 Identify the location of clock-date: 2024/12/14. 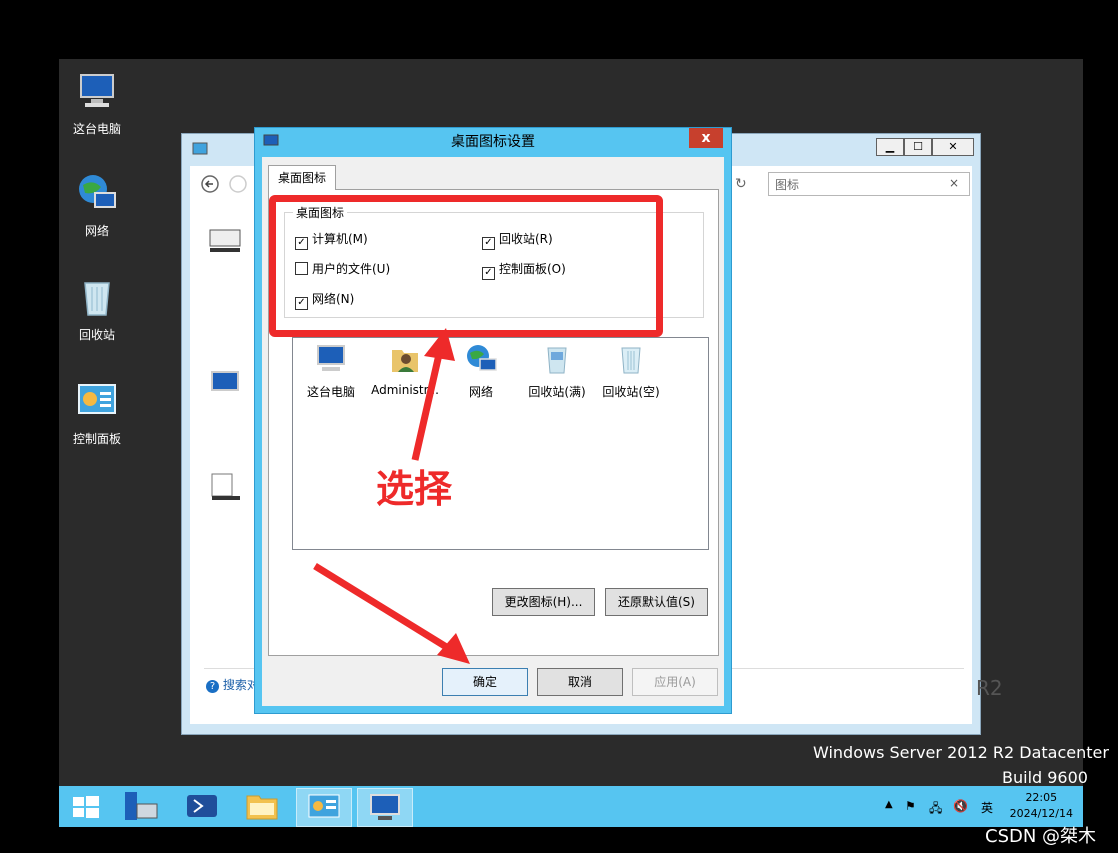
(1041, 813).